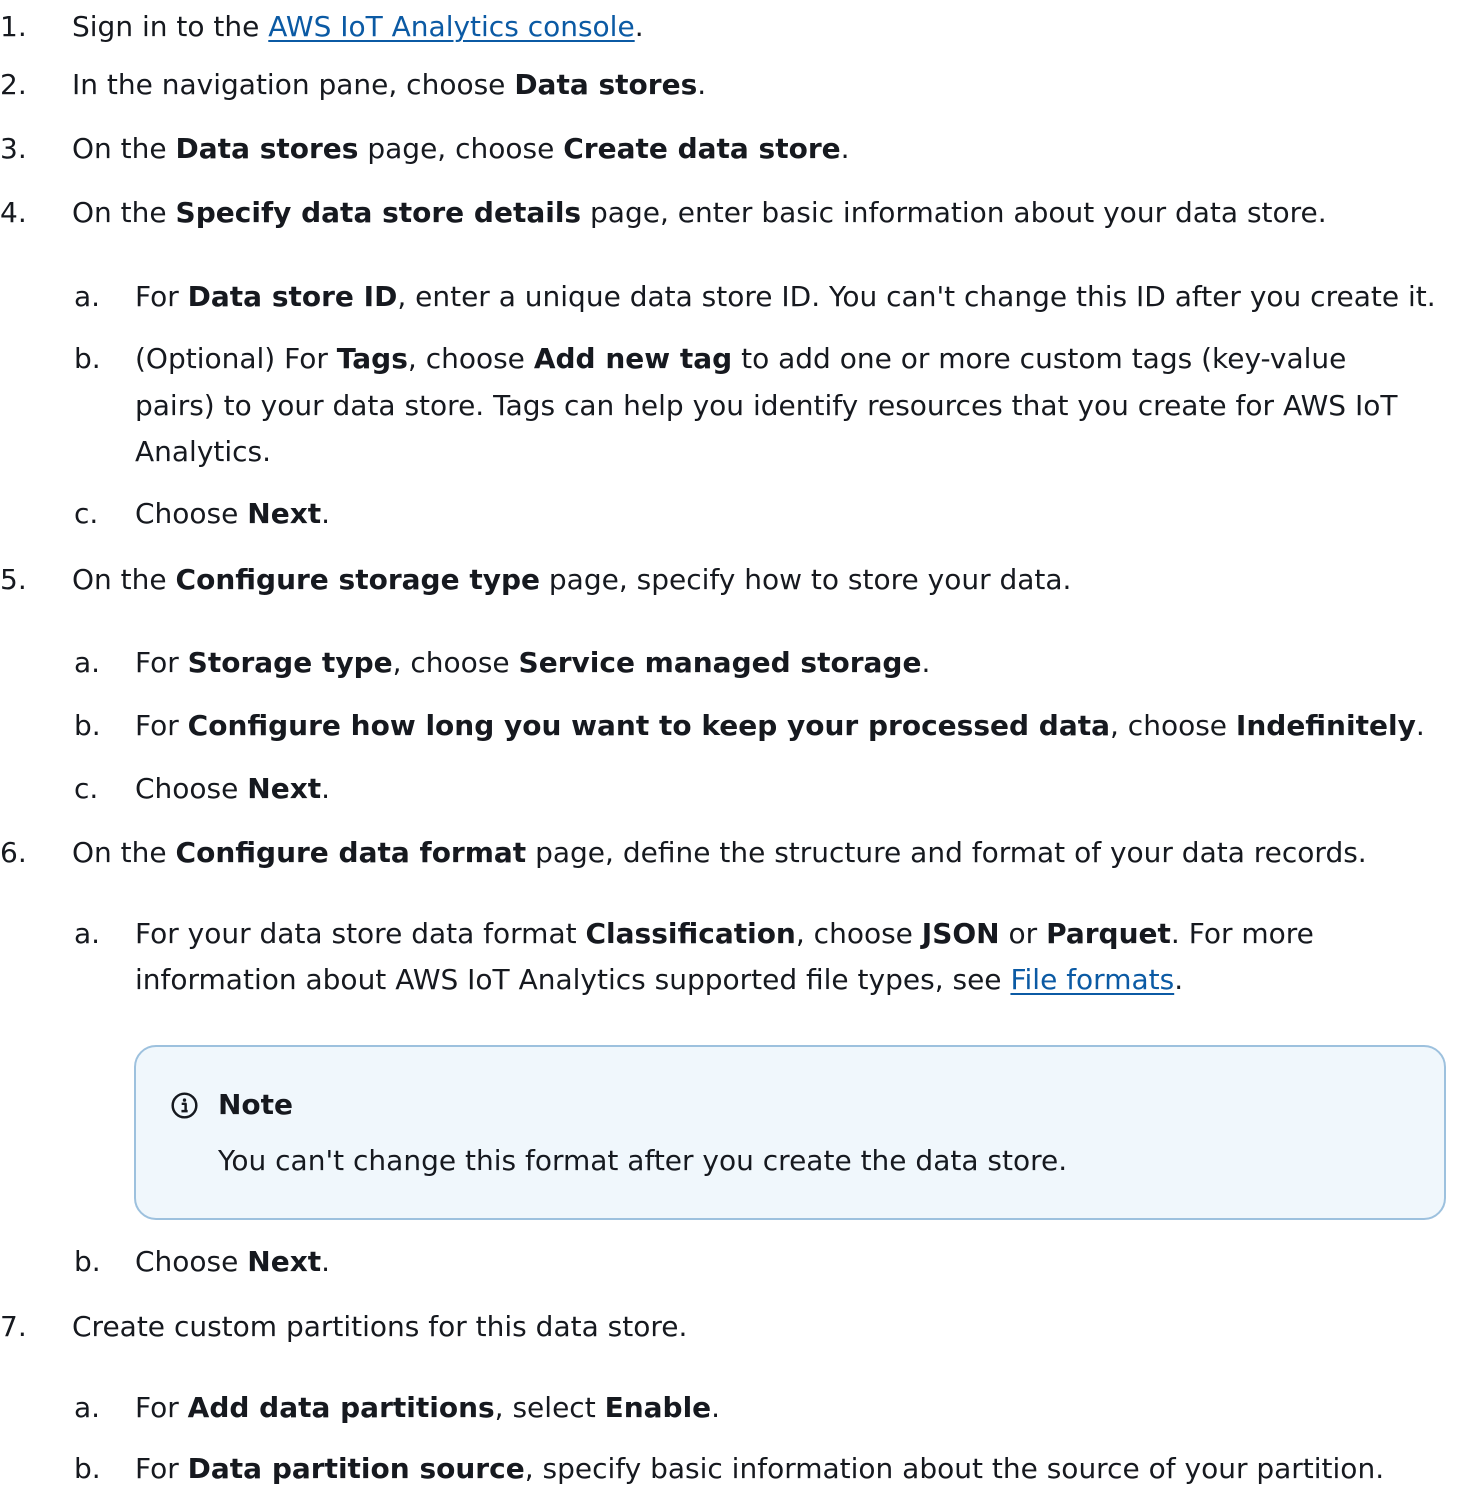 This screenshot has width=1465, height=1485. I want to click on step-number: 3., so click(13, 148).